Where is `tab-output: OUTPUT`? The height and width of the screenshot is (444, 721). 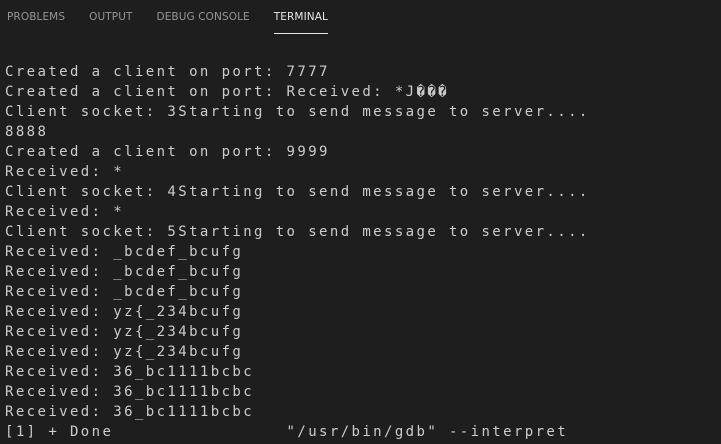
tab-output: OUTPUT is located at coordinates (110, 17).